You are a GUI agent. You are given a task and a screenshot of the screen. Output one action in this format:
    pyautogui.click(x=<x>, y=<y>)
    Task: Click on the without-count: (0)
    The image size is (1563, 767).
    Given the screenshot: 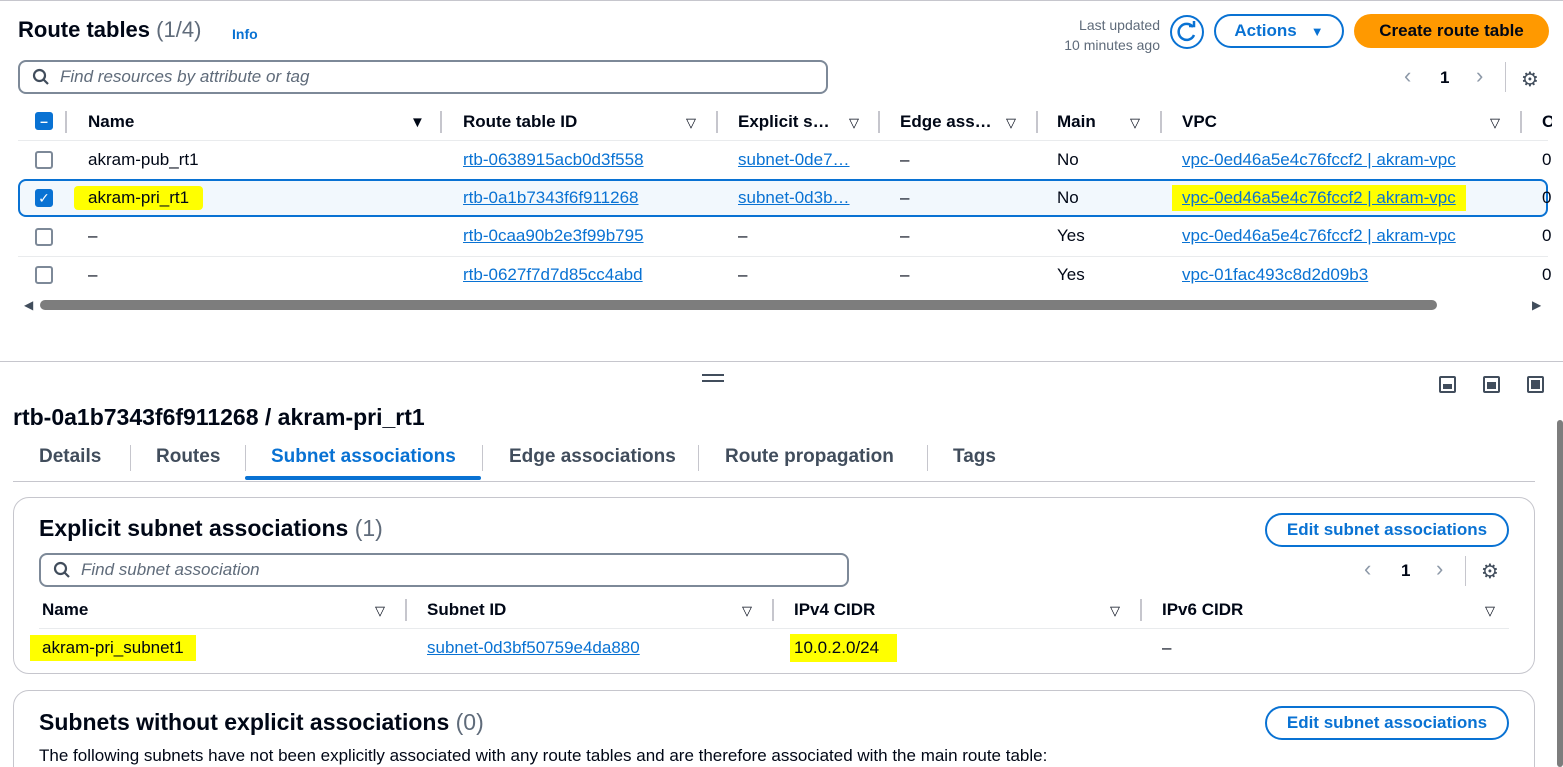 What is the action you would take?
    pyautogui.click(x=469, y=722)
    